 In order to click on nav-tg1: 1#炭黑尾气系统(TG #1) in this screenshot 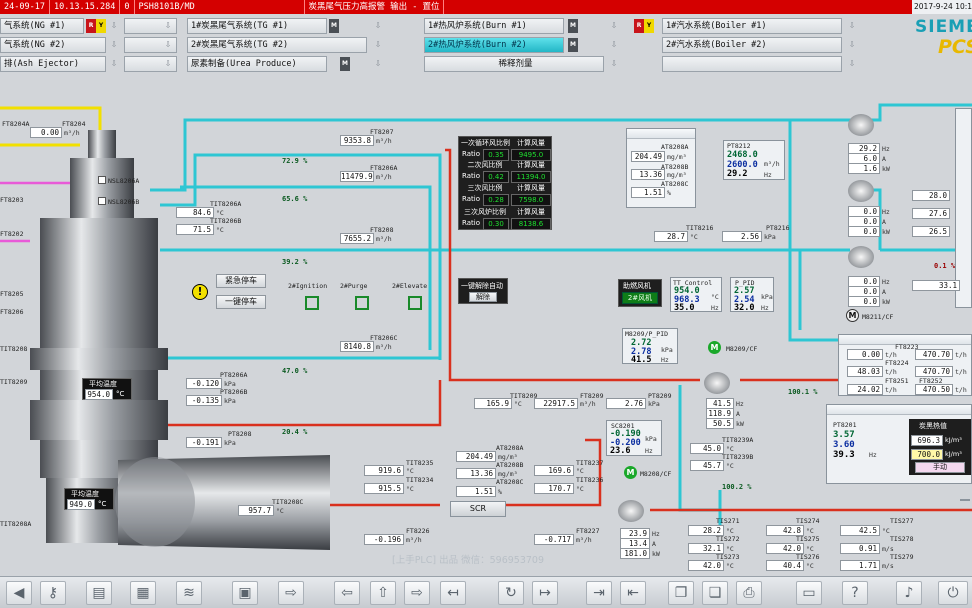, I will do `click(257, 26)`.